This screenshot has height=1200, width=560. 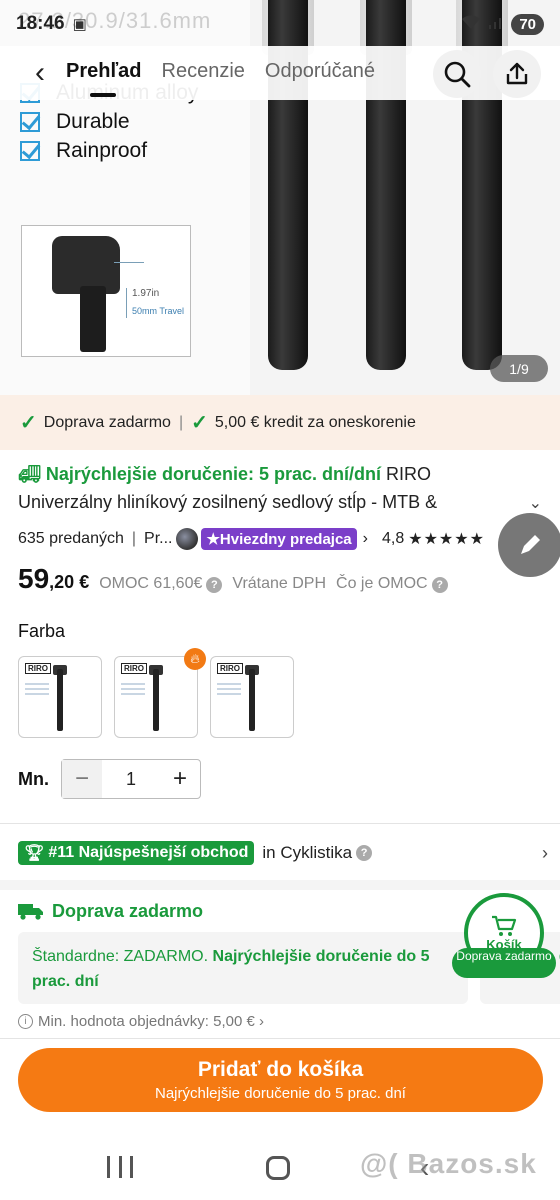 What do you see at coordinates (30, 150) in the screenshot?
I see `checkbox-icon` at bounding box center [30, 150].